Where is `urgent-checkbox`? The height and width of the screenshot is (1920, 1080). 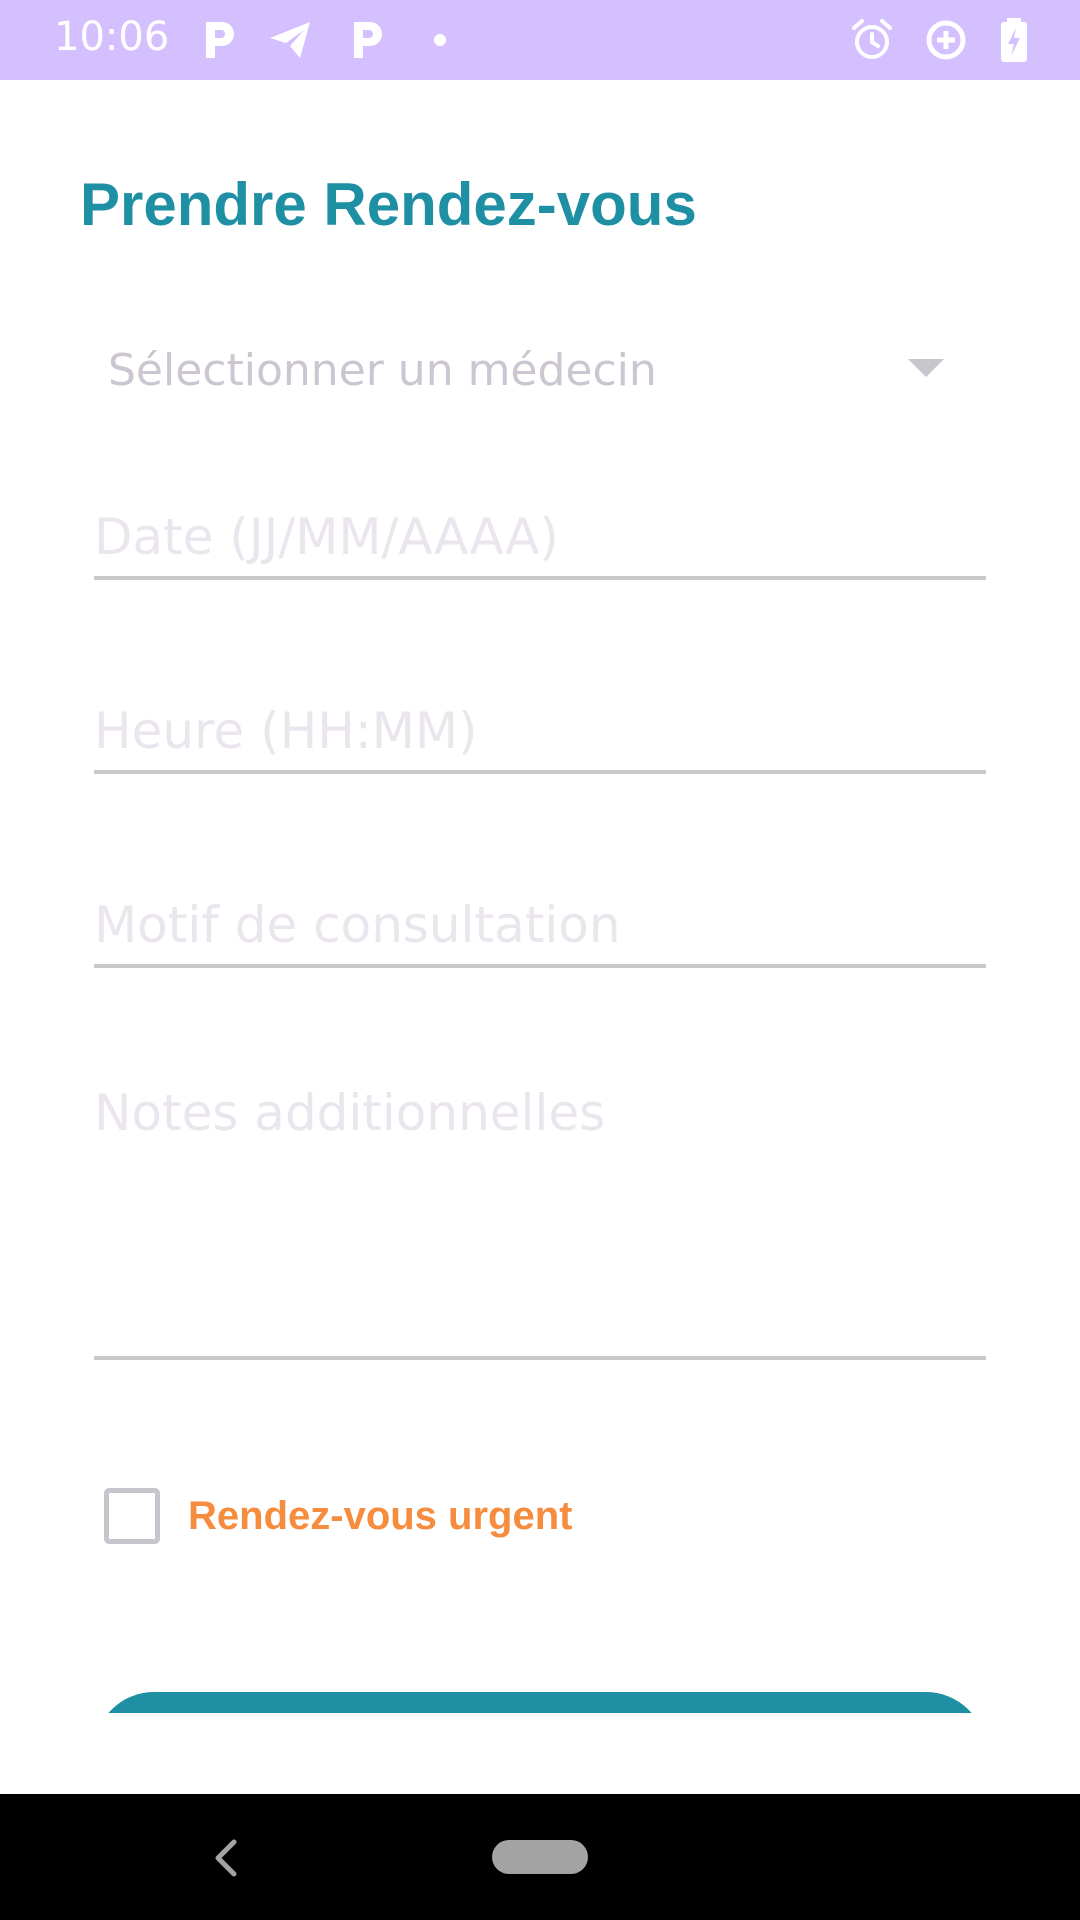 urgent-checkbox is located at coordinates (132, 1516).